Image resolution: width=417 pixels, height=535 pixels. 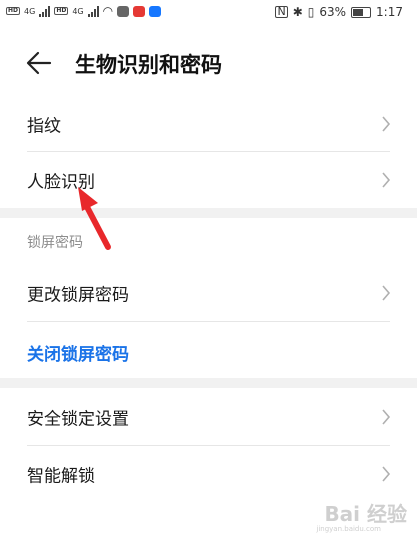 I want to click on status-right: N ✱ ▯ 63% 1:17, so click(x=339, y=12).